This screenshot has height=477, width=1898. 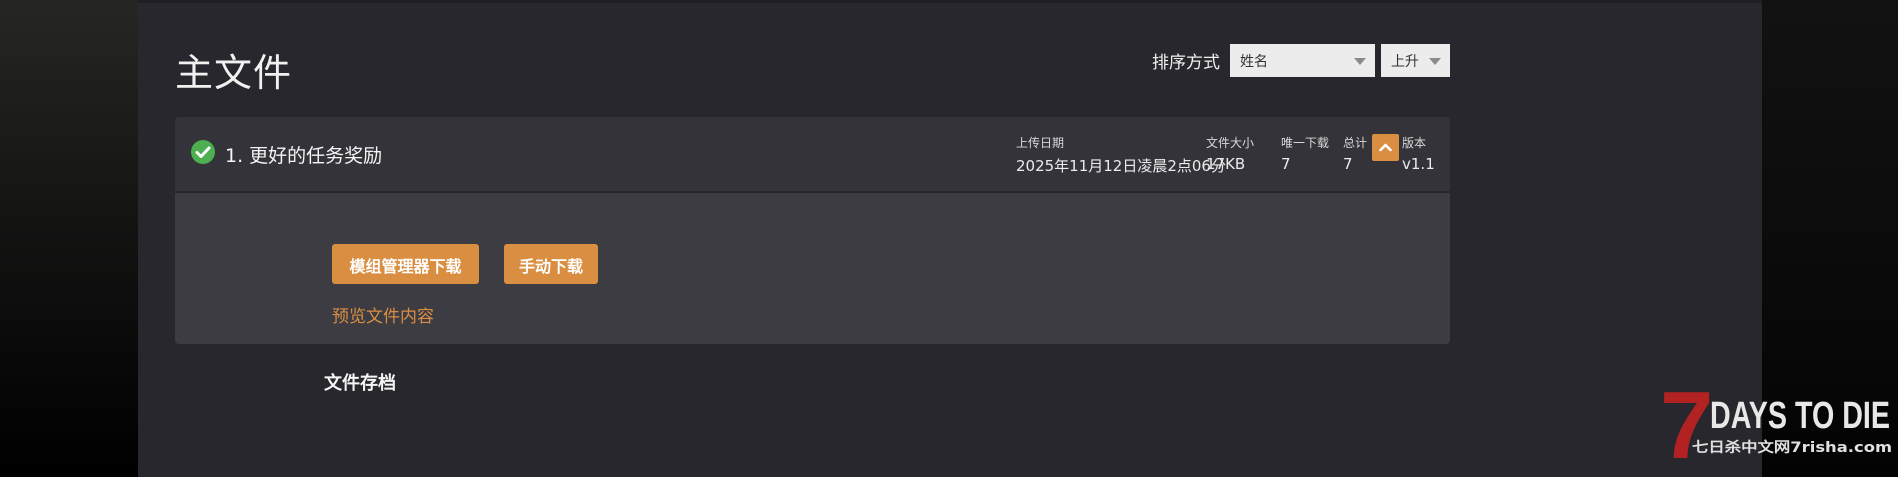 What do you see at coordinates (304, 156) in the screenshot?
I see `file-name: 1. 更好的任务奖励` at bounding box center [304, 156].